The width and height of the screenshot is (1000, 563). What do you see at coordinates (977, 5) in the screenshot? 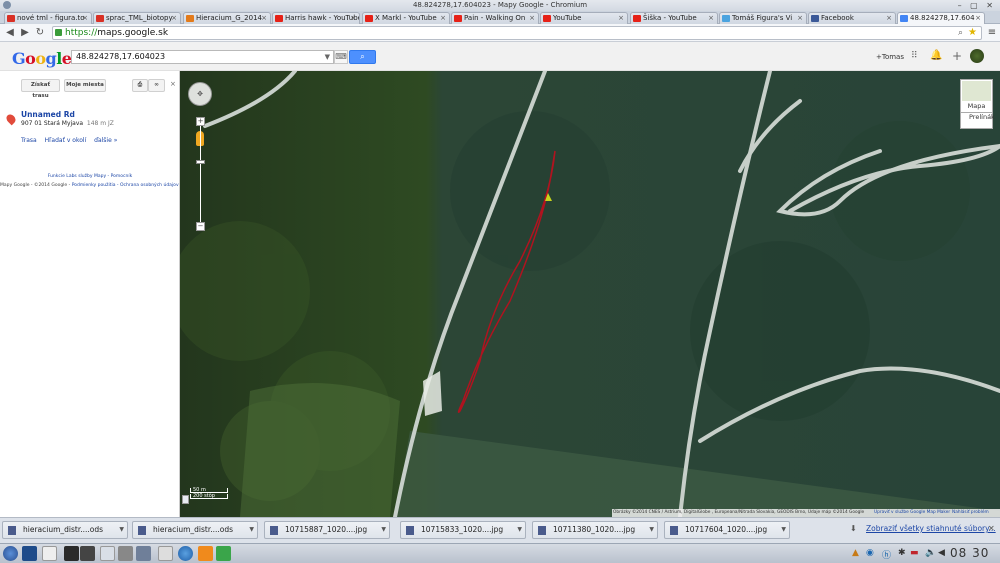
I see `window-controls: – ▢ ✕` at bounding box center [977, 5].